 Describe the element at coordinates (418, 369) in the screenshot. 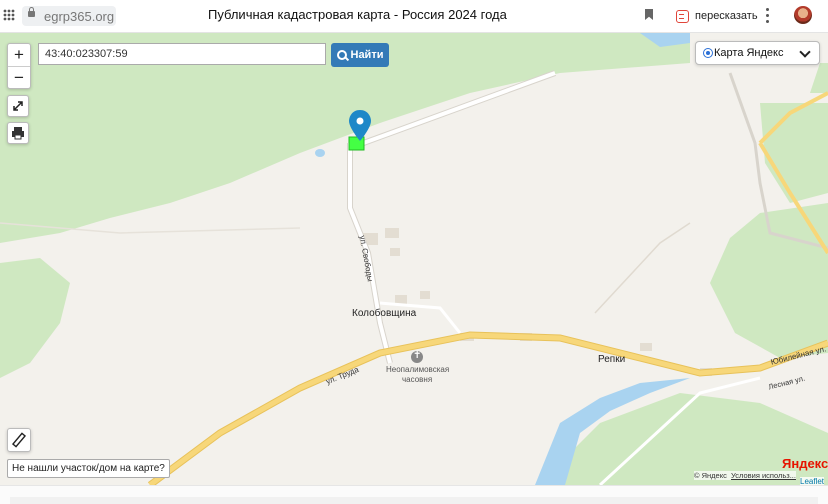

I see `chapel-label-line1: Неопалимовская` at that location.